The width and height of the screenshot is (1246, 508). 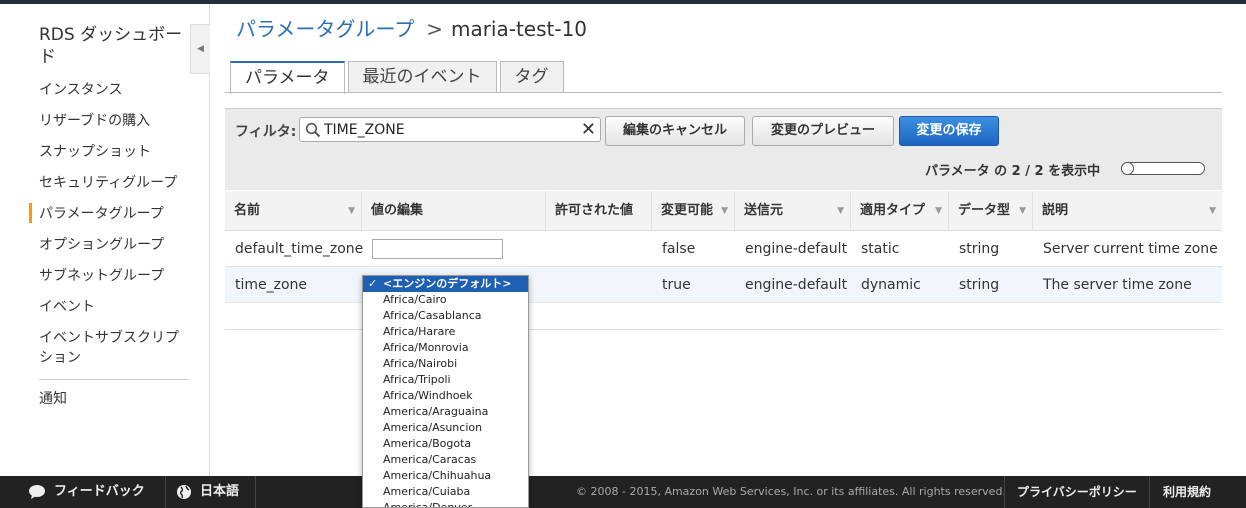 What do you see at coordinates (184, 492) in the screenshot?
I see `globe-icon` at bounding box center [184, 492].